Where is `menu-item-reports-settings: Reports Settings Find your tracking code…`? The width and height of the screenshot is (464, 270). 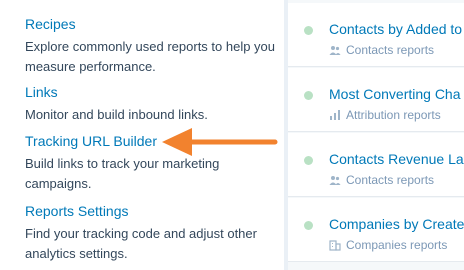
menu-item-reports-settings: Reports Settings Find your tracking code… is located at coordinates (150, 233).